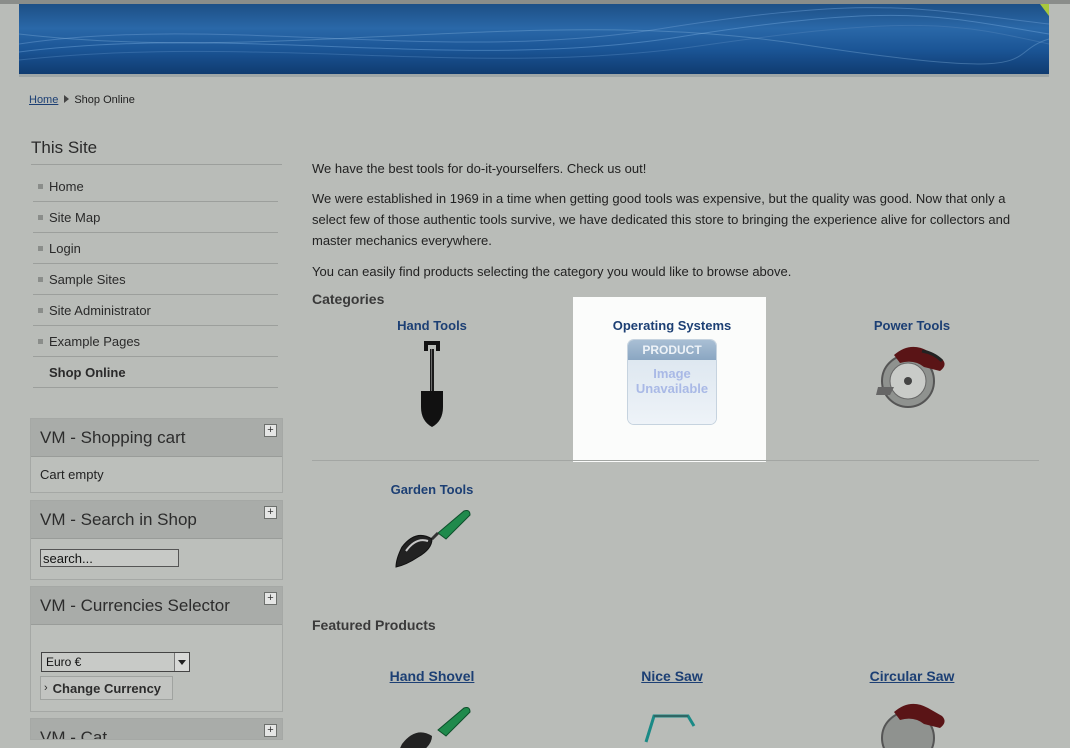 The height and width of the screenshot is (748, 1070). I want to click on category-name: Operating Systems, so click(672, 325).